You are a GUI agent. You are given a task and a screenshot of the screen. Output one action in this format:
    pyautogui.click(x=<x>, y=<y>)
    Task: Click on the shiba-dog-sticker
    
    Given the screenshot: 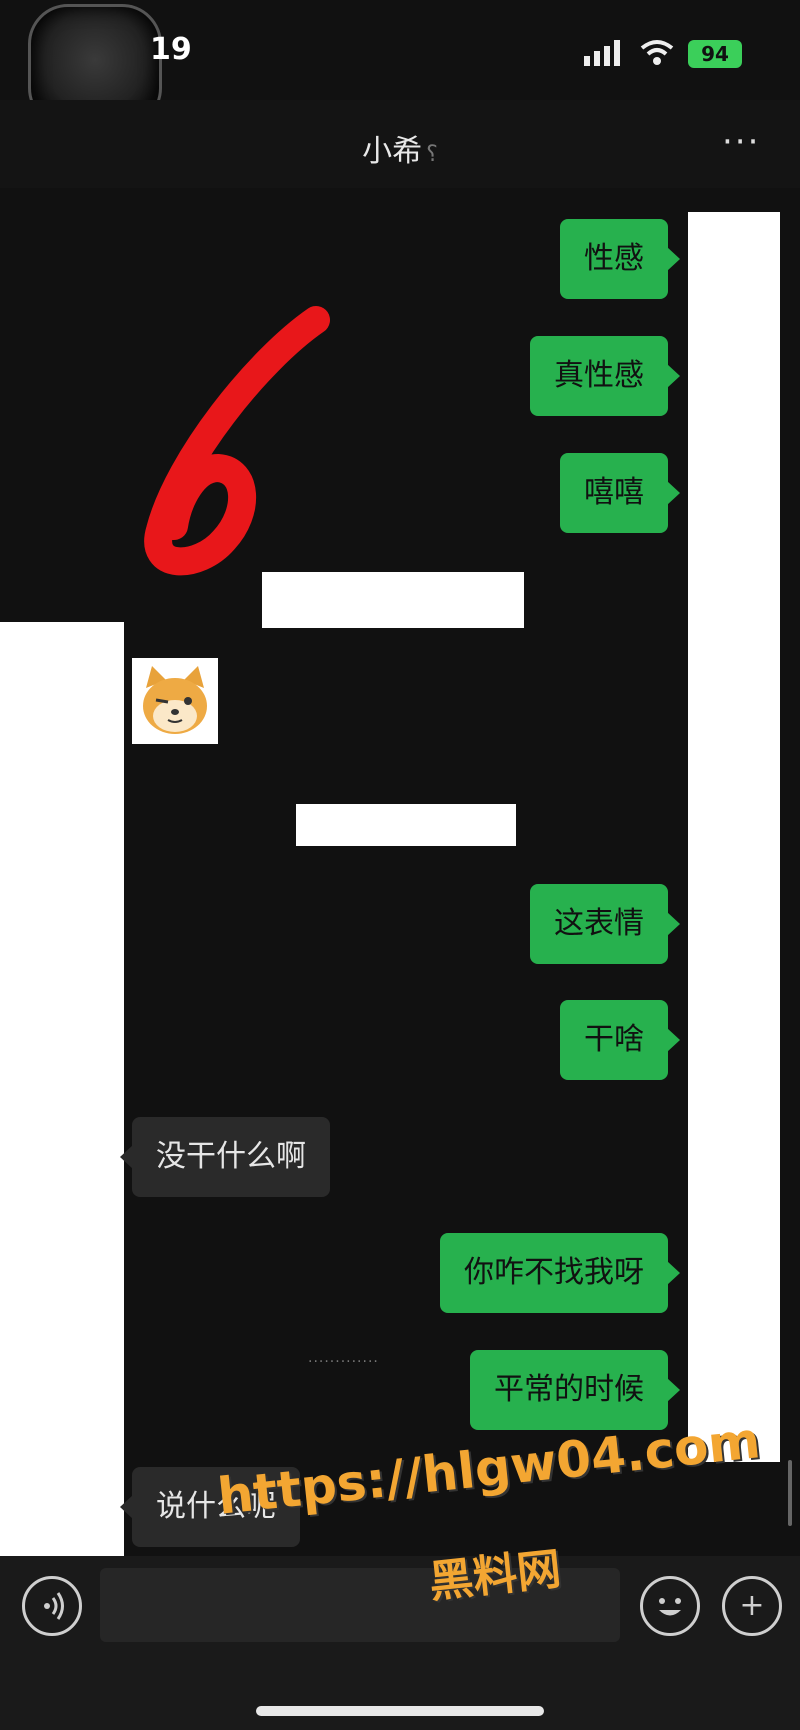 What is the action you would take?
    pyautogui.click(x=175, y=701)
    